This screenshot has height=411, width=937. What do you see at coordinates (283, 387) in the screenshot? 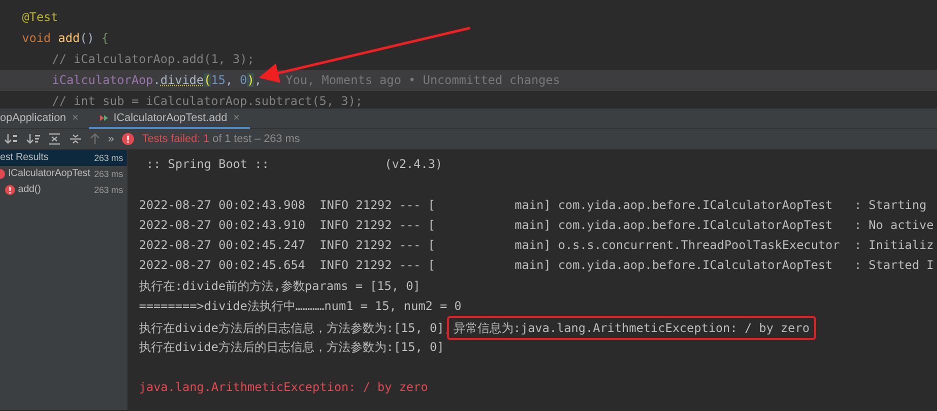
I see `log-text: java.lang.ArithmeticException: / by zero` at bounding box center [283, 387].